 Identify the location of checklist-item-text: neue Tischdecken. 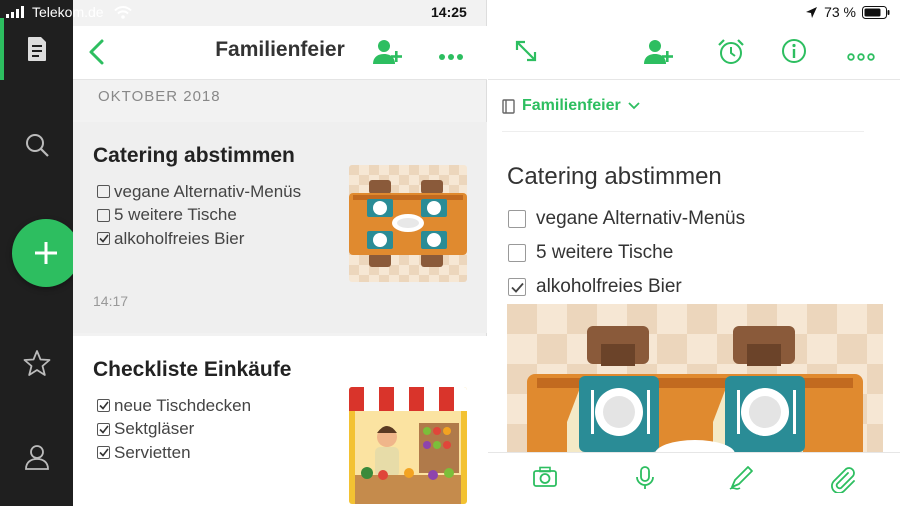
(183, 405).